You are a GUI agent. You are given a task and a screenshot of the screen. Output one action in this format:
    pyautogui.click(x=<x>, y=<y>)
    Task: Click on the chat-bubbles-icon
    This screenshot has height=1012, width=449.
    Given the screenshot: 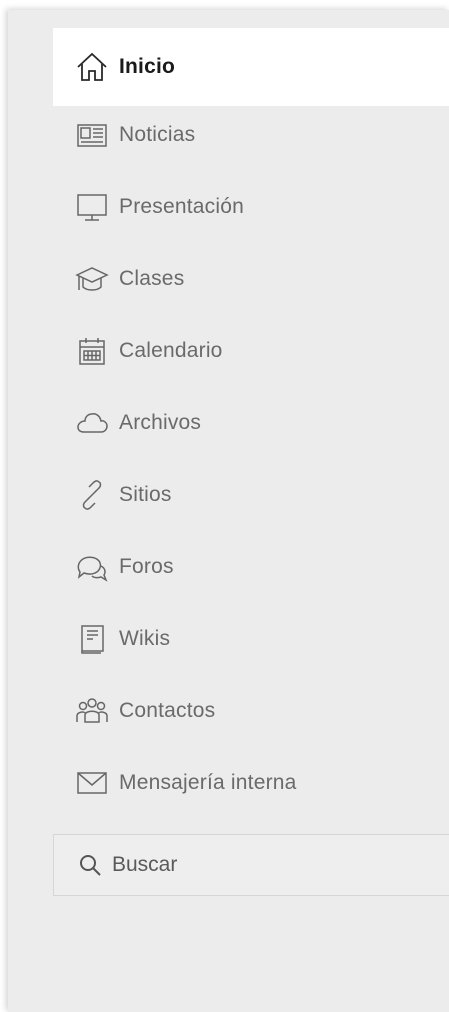 What is the action you would take?
    pyautogui.click(x=92, y=567)
    